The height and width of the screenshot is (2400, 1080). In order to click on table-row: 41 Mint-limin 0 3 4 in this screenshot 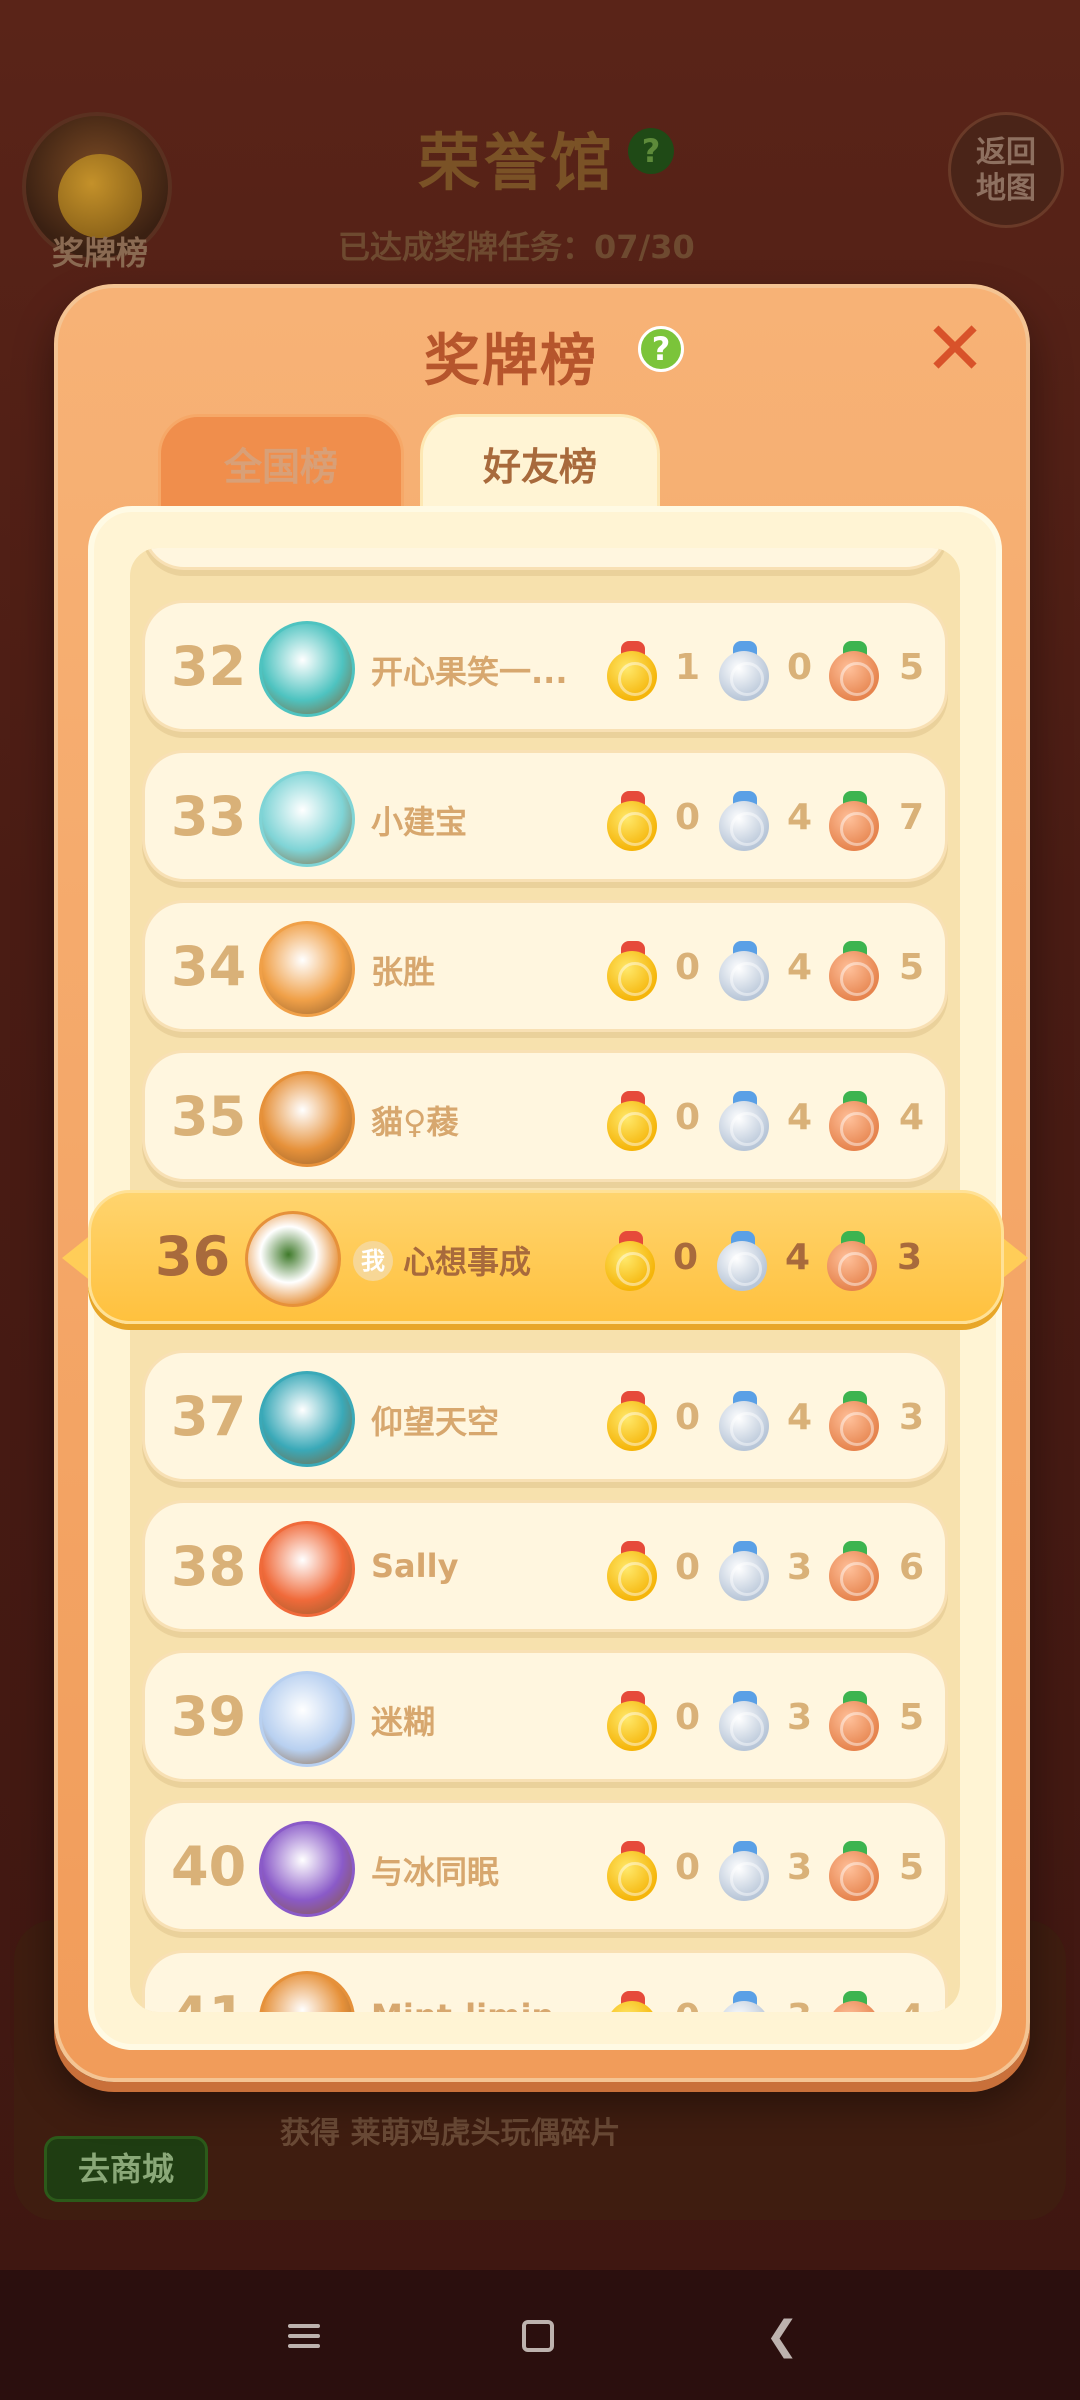, I will do `click(545, 1981)`.